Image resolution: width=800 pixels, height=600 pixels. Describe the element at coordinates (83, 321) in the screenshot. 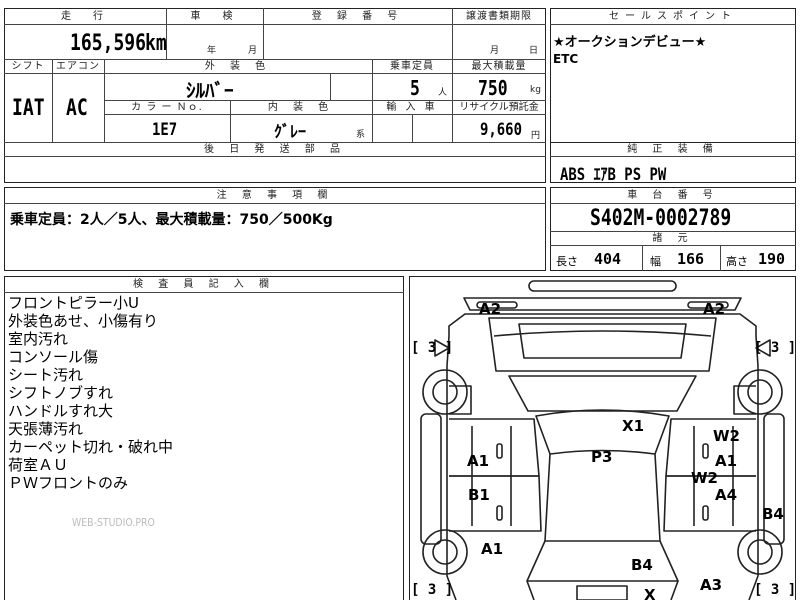

I see `remark-line: 外装色あせ、小傷有り` at that location.